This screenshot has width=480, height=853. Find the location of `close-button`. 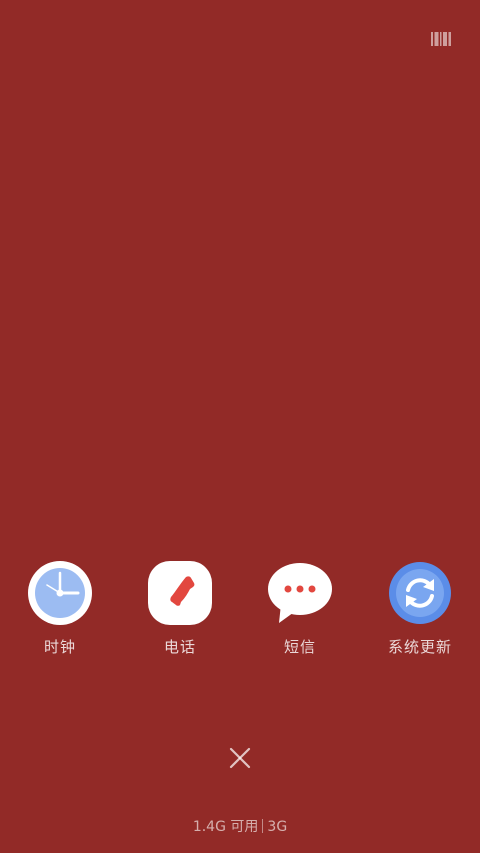

close-button is located at coordinates (240, 758).